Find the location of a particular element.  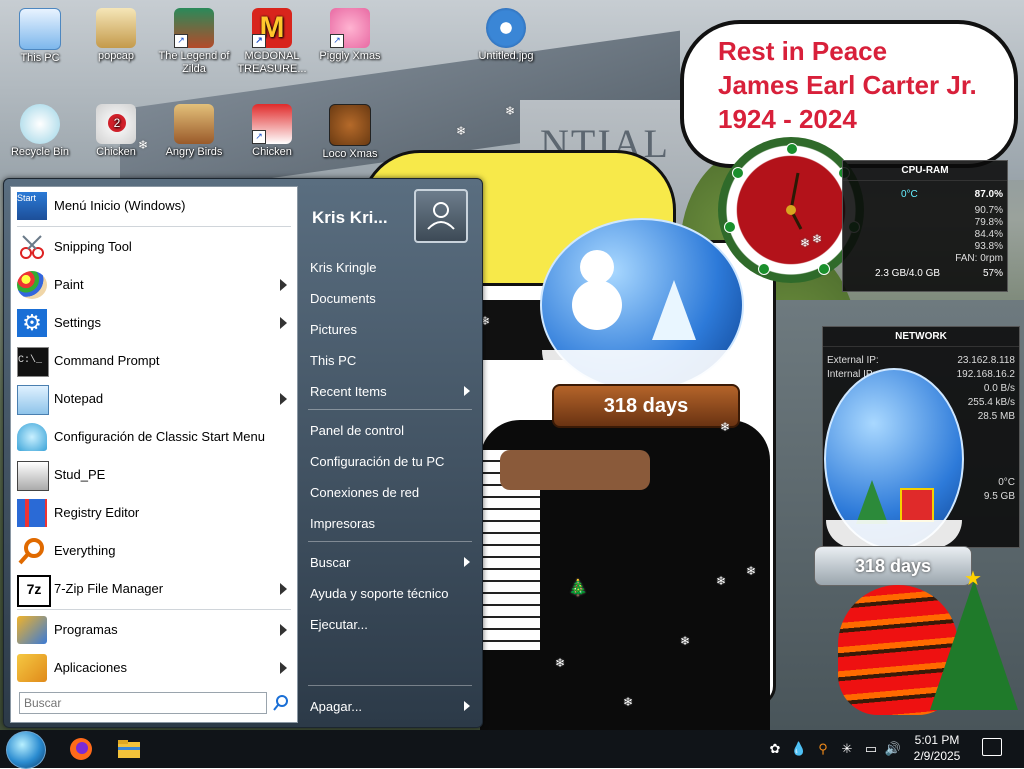

right-item-buscar: Buscar is located at coordinates (389, 562).